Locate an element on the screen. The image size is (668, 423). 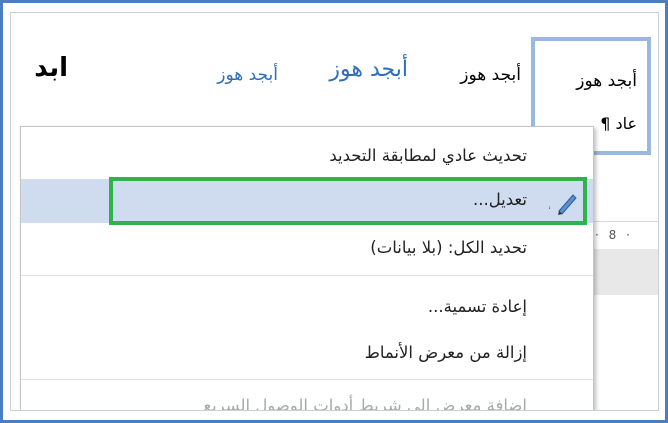
style-no-spacing: أبجد هوز is located at coordinates (471, 65).